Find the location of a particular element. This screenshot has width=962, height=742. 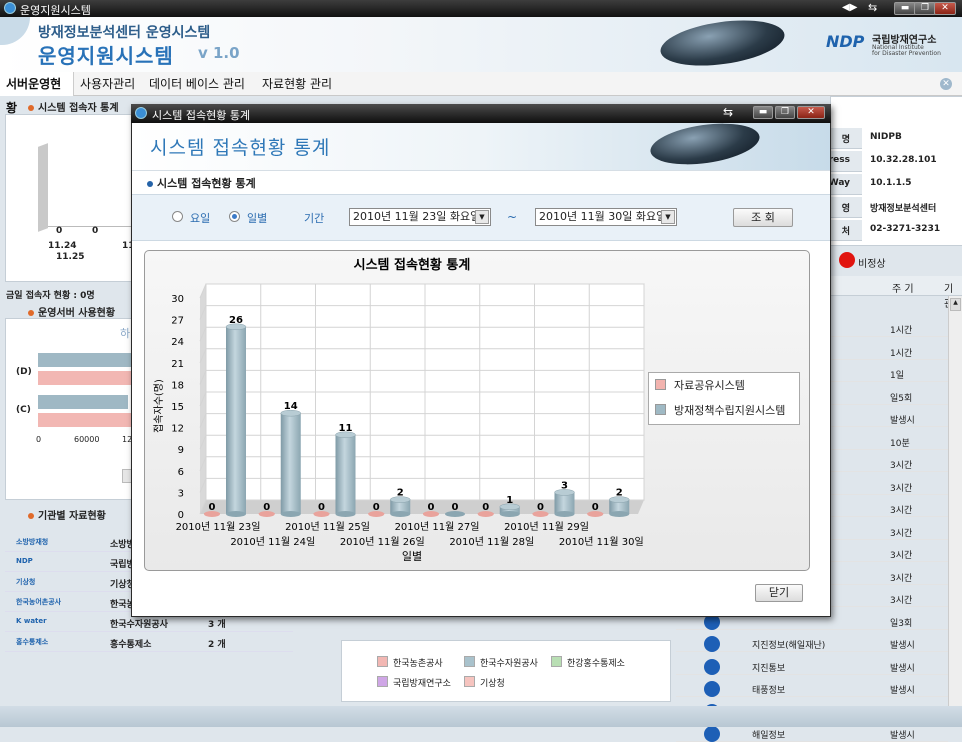

dialog-header-title: 시스템 접속현황 통계 is located at coordinates (240, 148).